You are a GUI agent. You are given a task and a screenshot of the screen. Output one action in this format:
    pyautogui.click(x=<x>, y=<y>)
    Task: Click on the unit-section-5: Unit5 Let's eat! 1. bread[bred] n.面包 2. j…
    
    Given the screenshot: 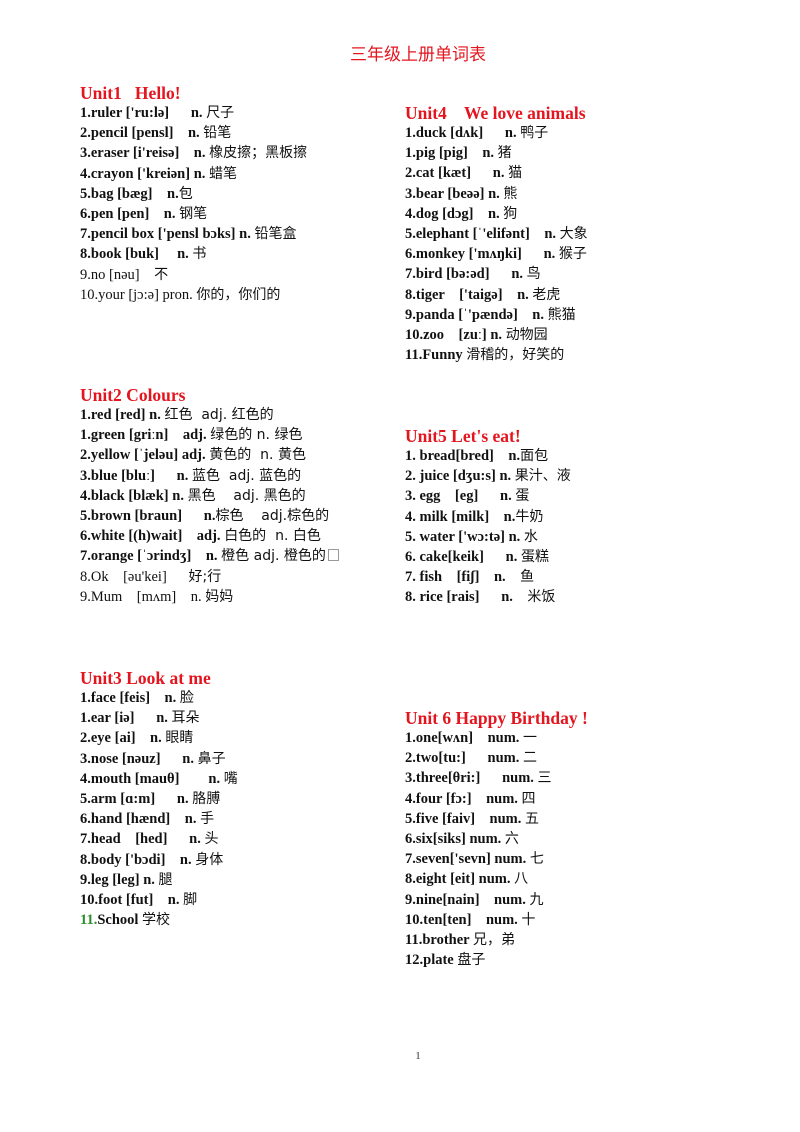 What is the action you would take?
    pyautogui.click(x=488, y=517)
    